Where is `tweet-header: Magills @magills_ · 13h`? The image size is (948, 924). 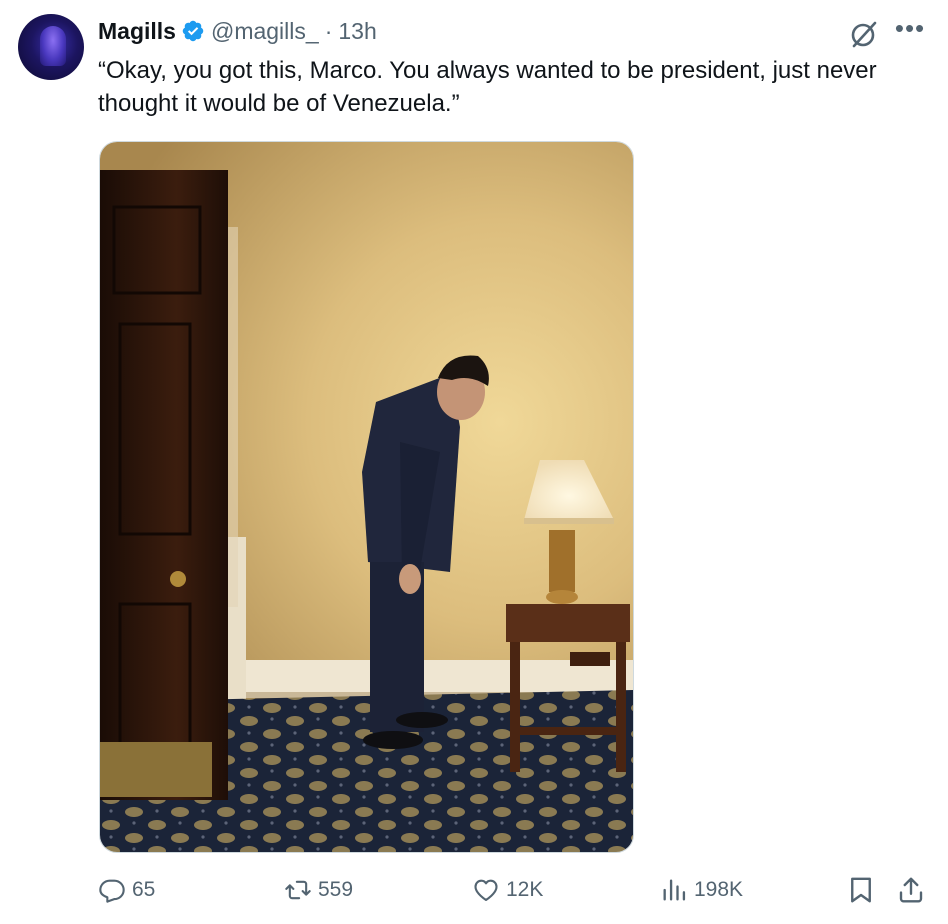
tweet-header: Magills @magills_ · 13h is located at coordinates (237, 31).